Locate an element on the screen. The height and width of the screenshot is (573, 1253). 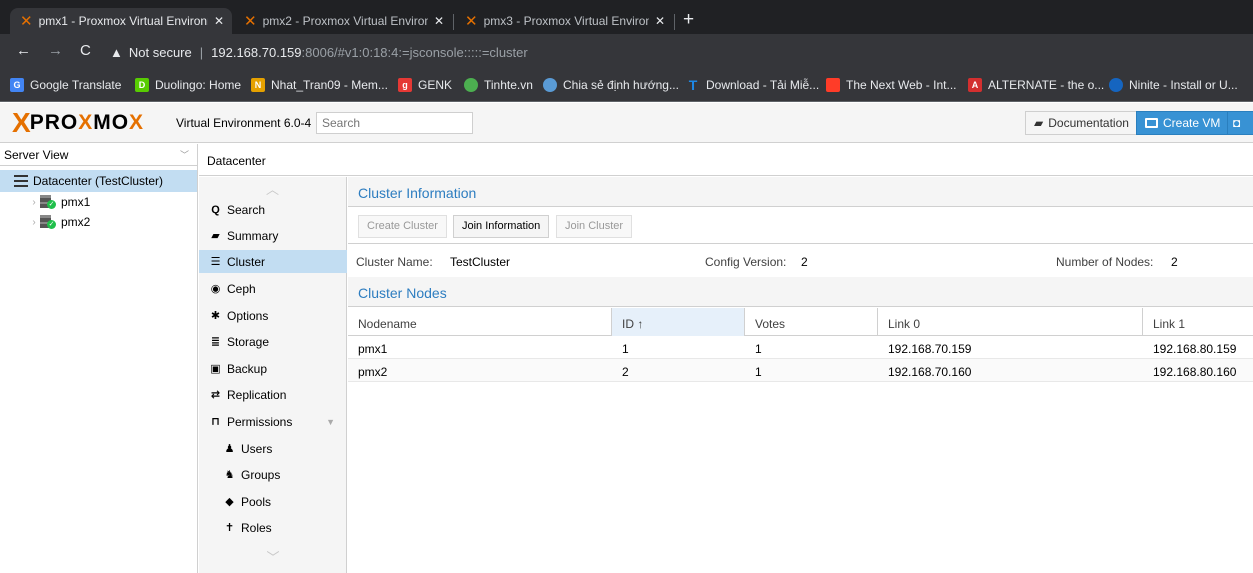
menu-item-groups: ♞ Groups is located at coordinates (273, 474).